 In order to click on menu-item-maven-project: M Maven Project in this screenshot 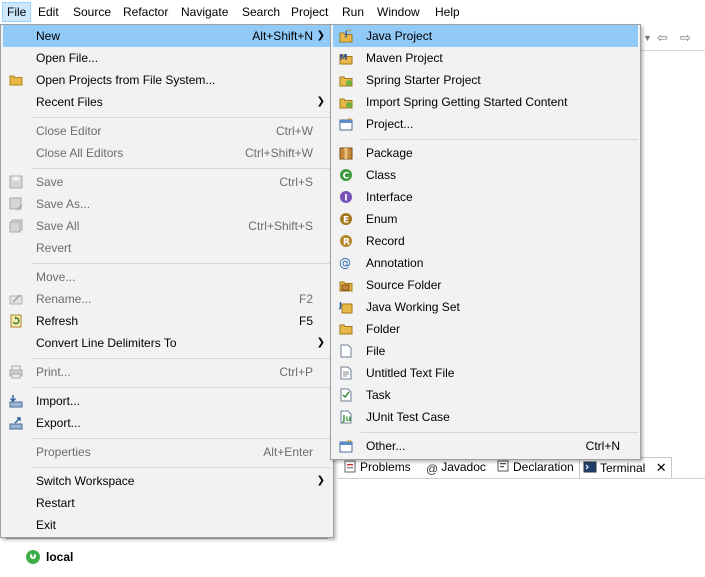, I will do `click(485, 58)`.